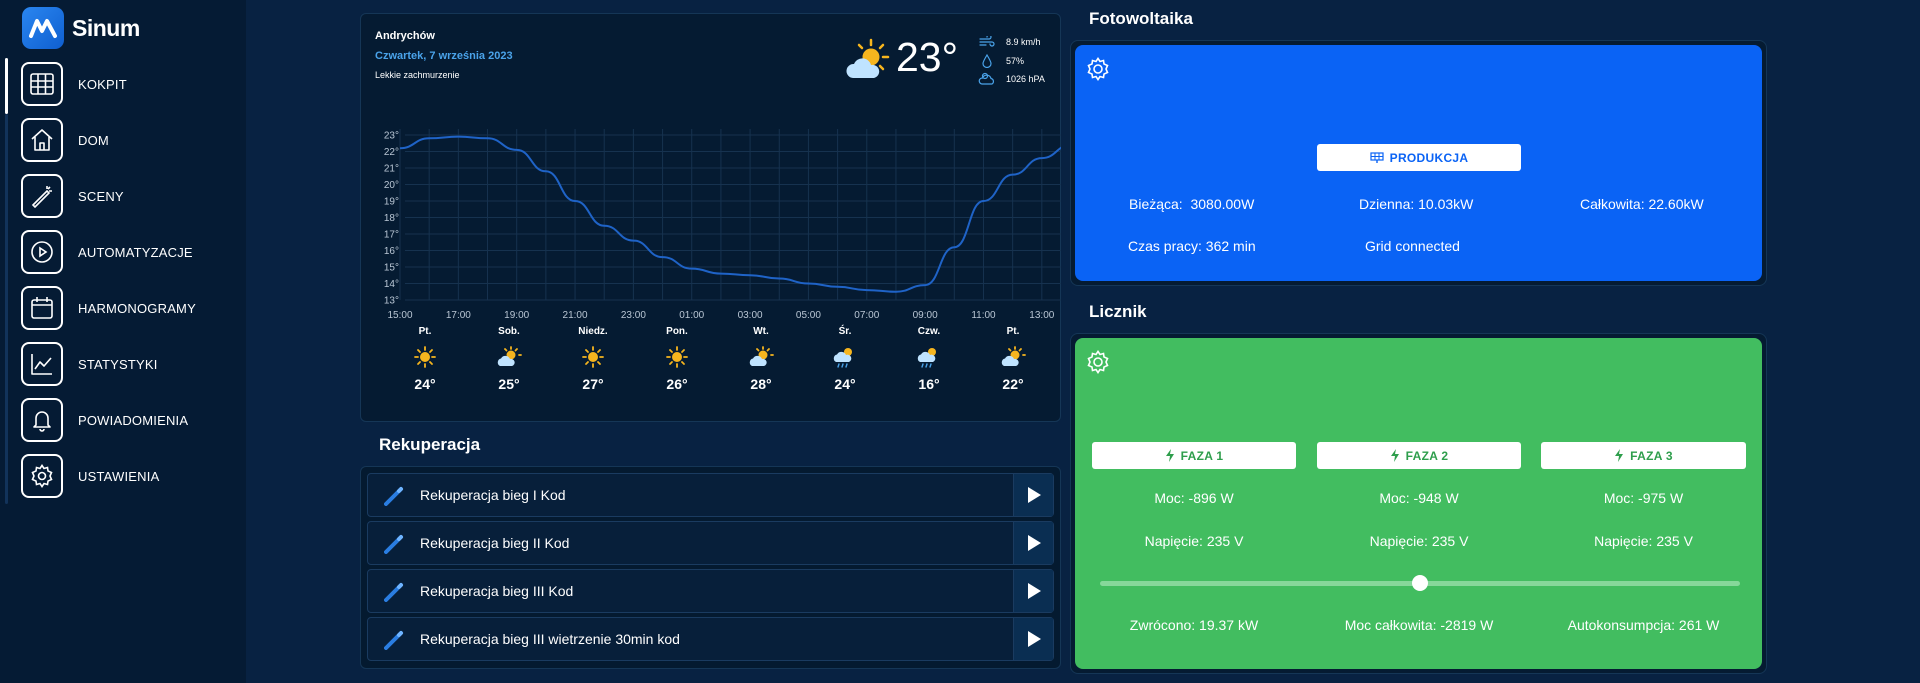 The image size is (1920, 683). I want to click on forecast-day-name: Niedz., so click(593, 331).